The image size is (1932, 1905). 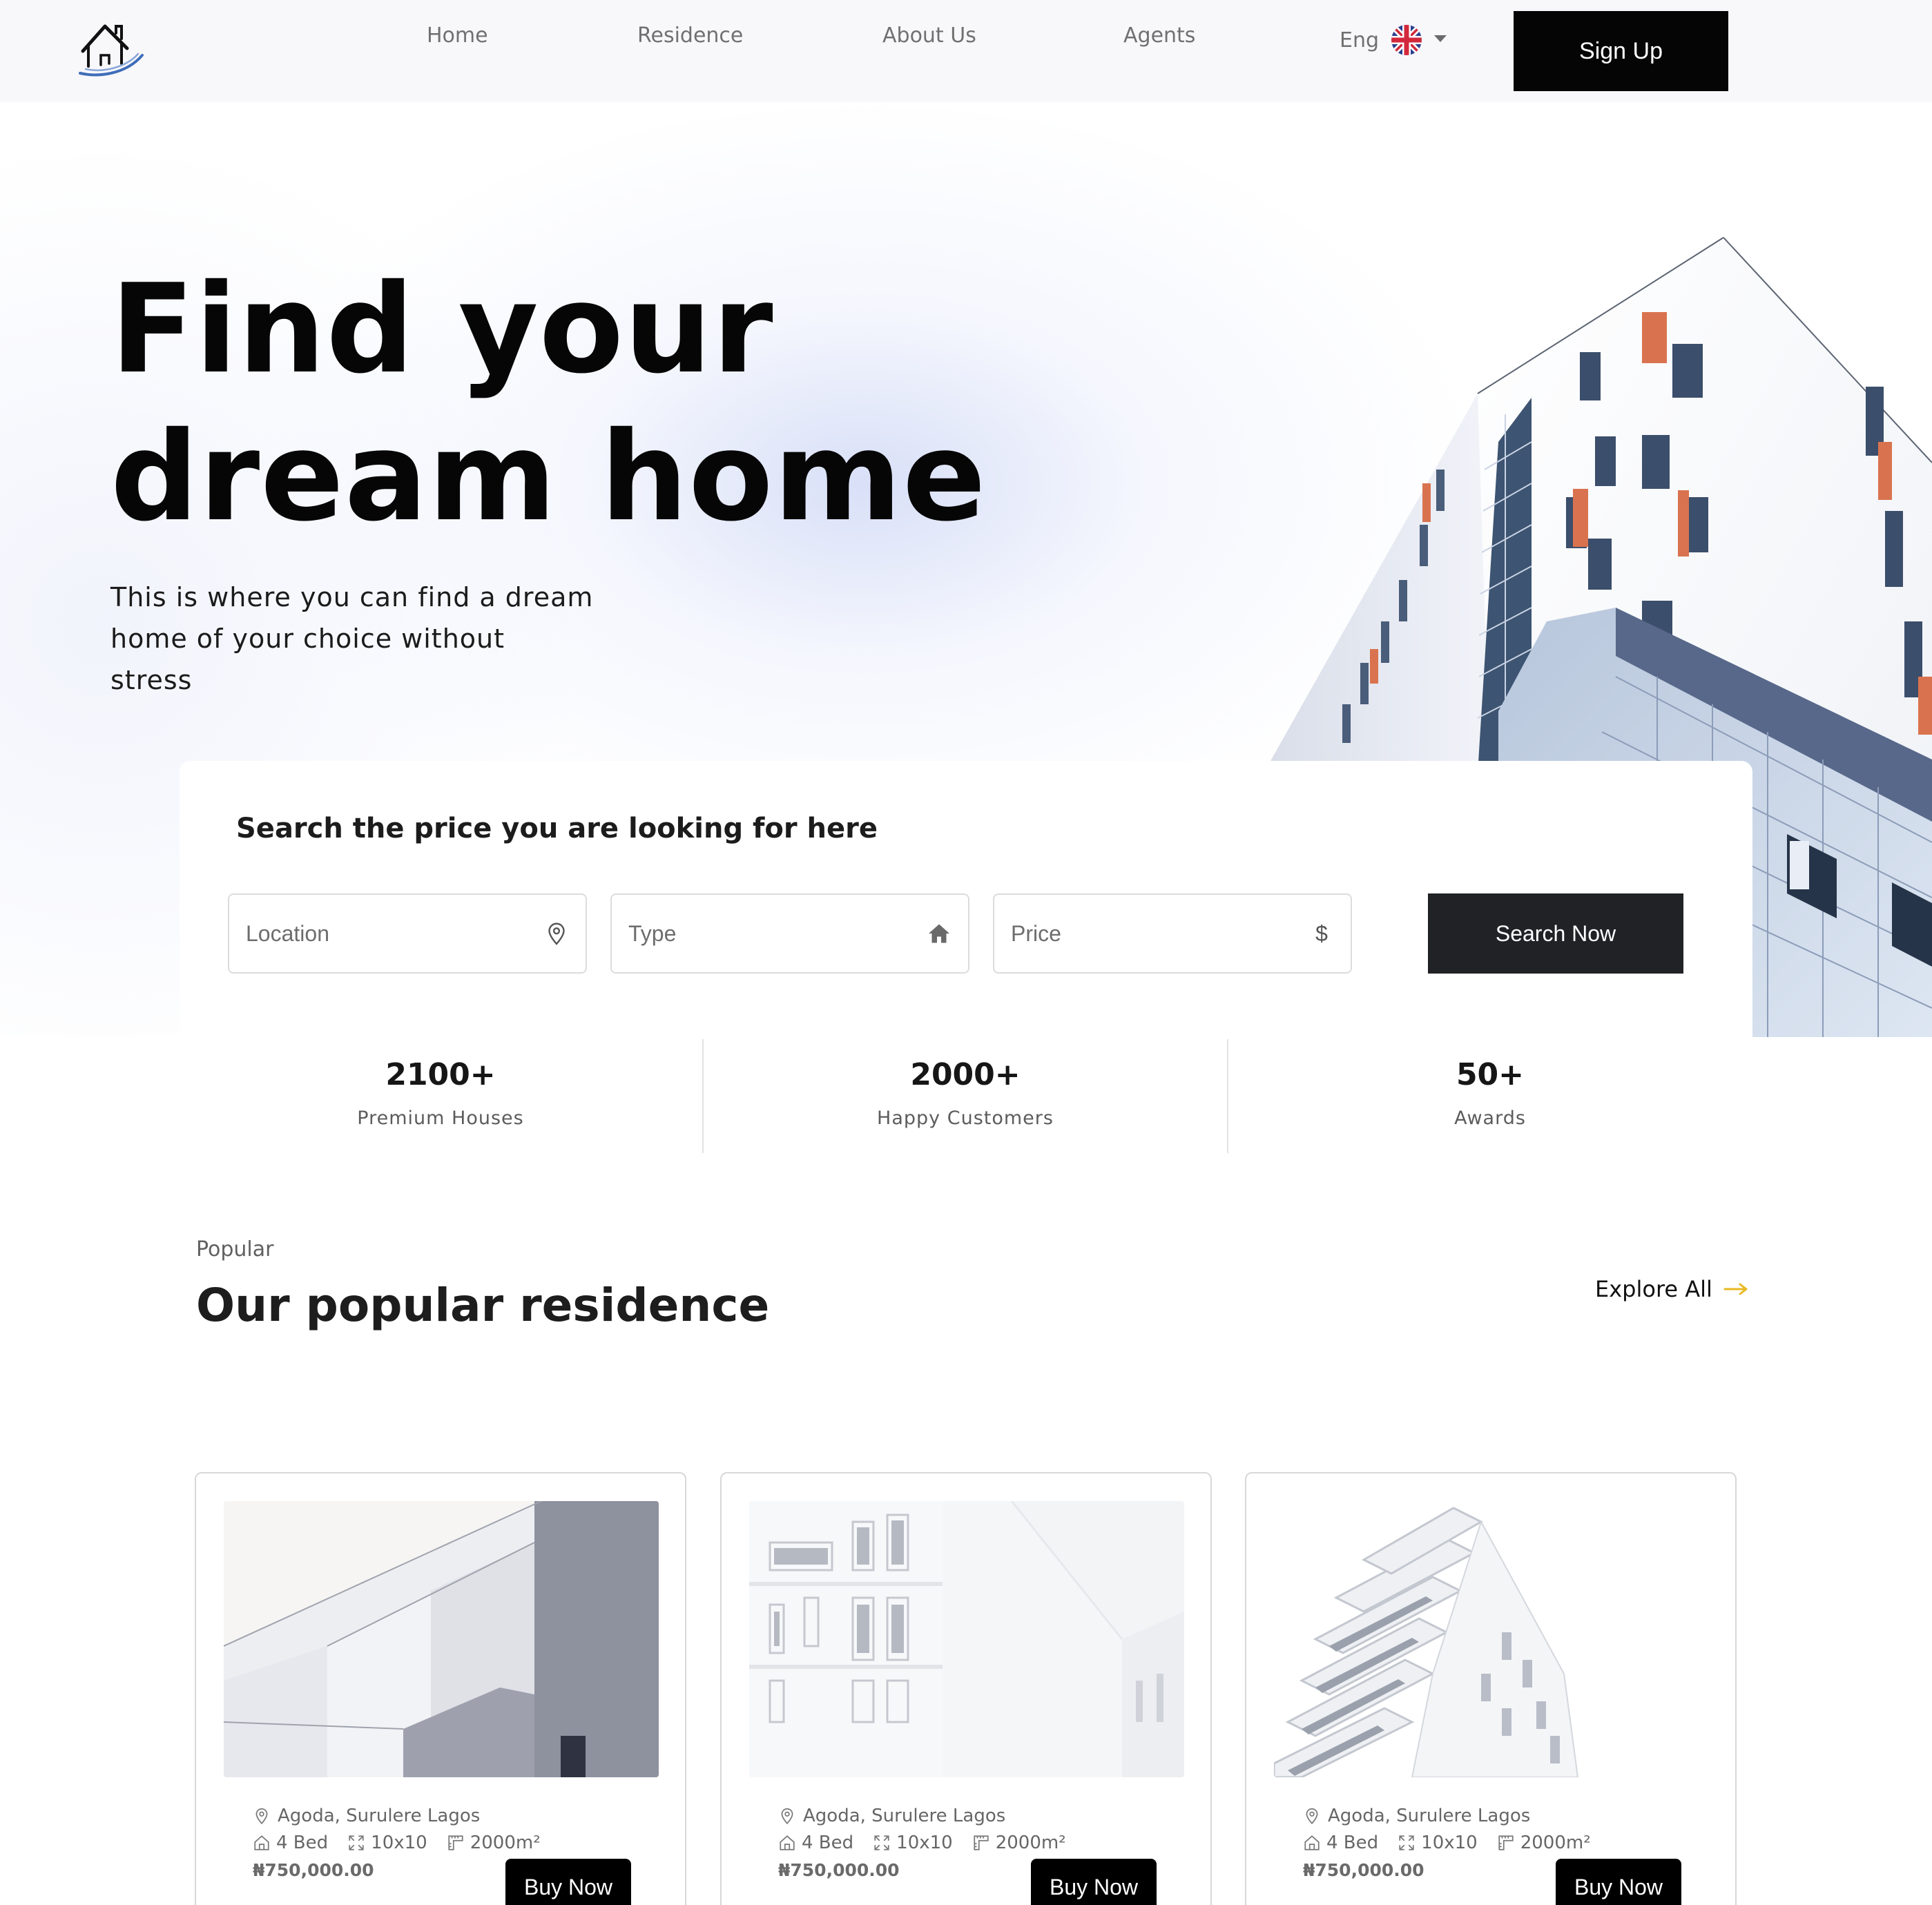 What do you see at coordinates (1406, 40) in the screenshot?
I see `uk-flag-icon` at bounding box center [1406, 40].